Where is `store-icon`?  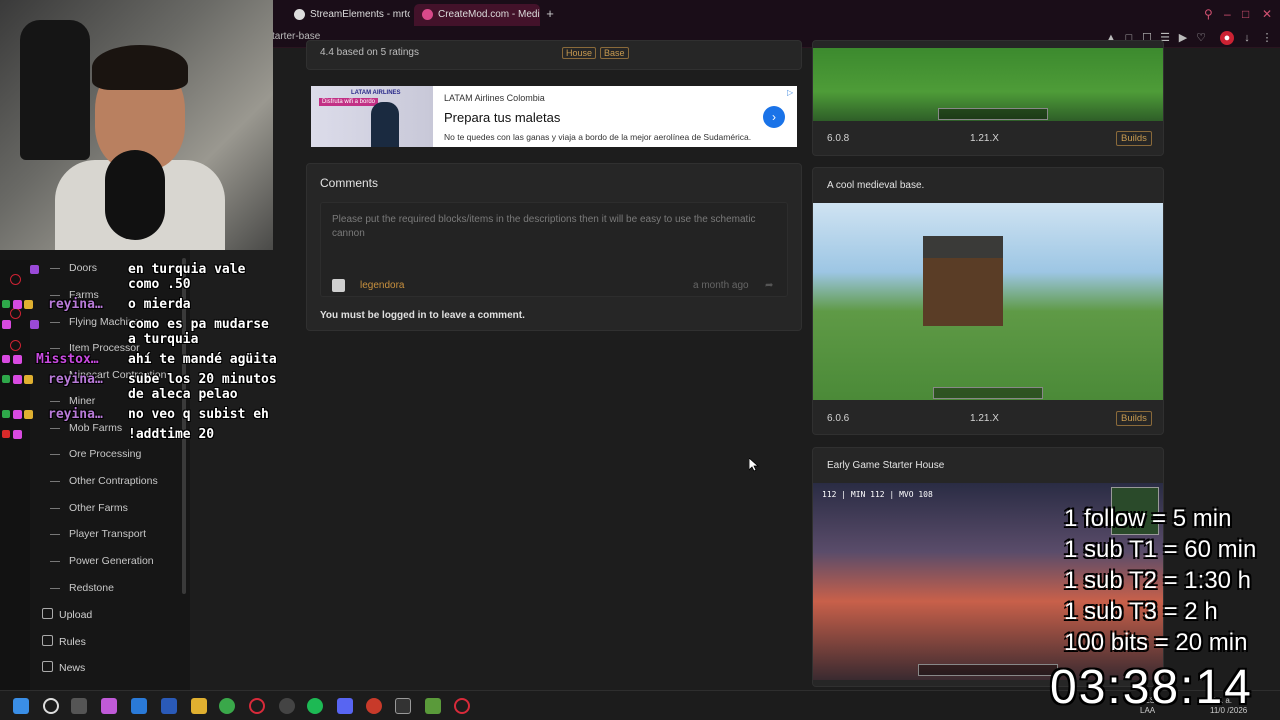 store-icon is located at coordinates (139, 706).